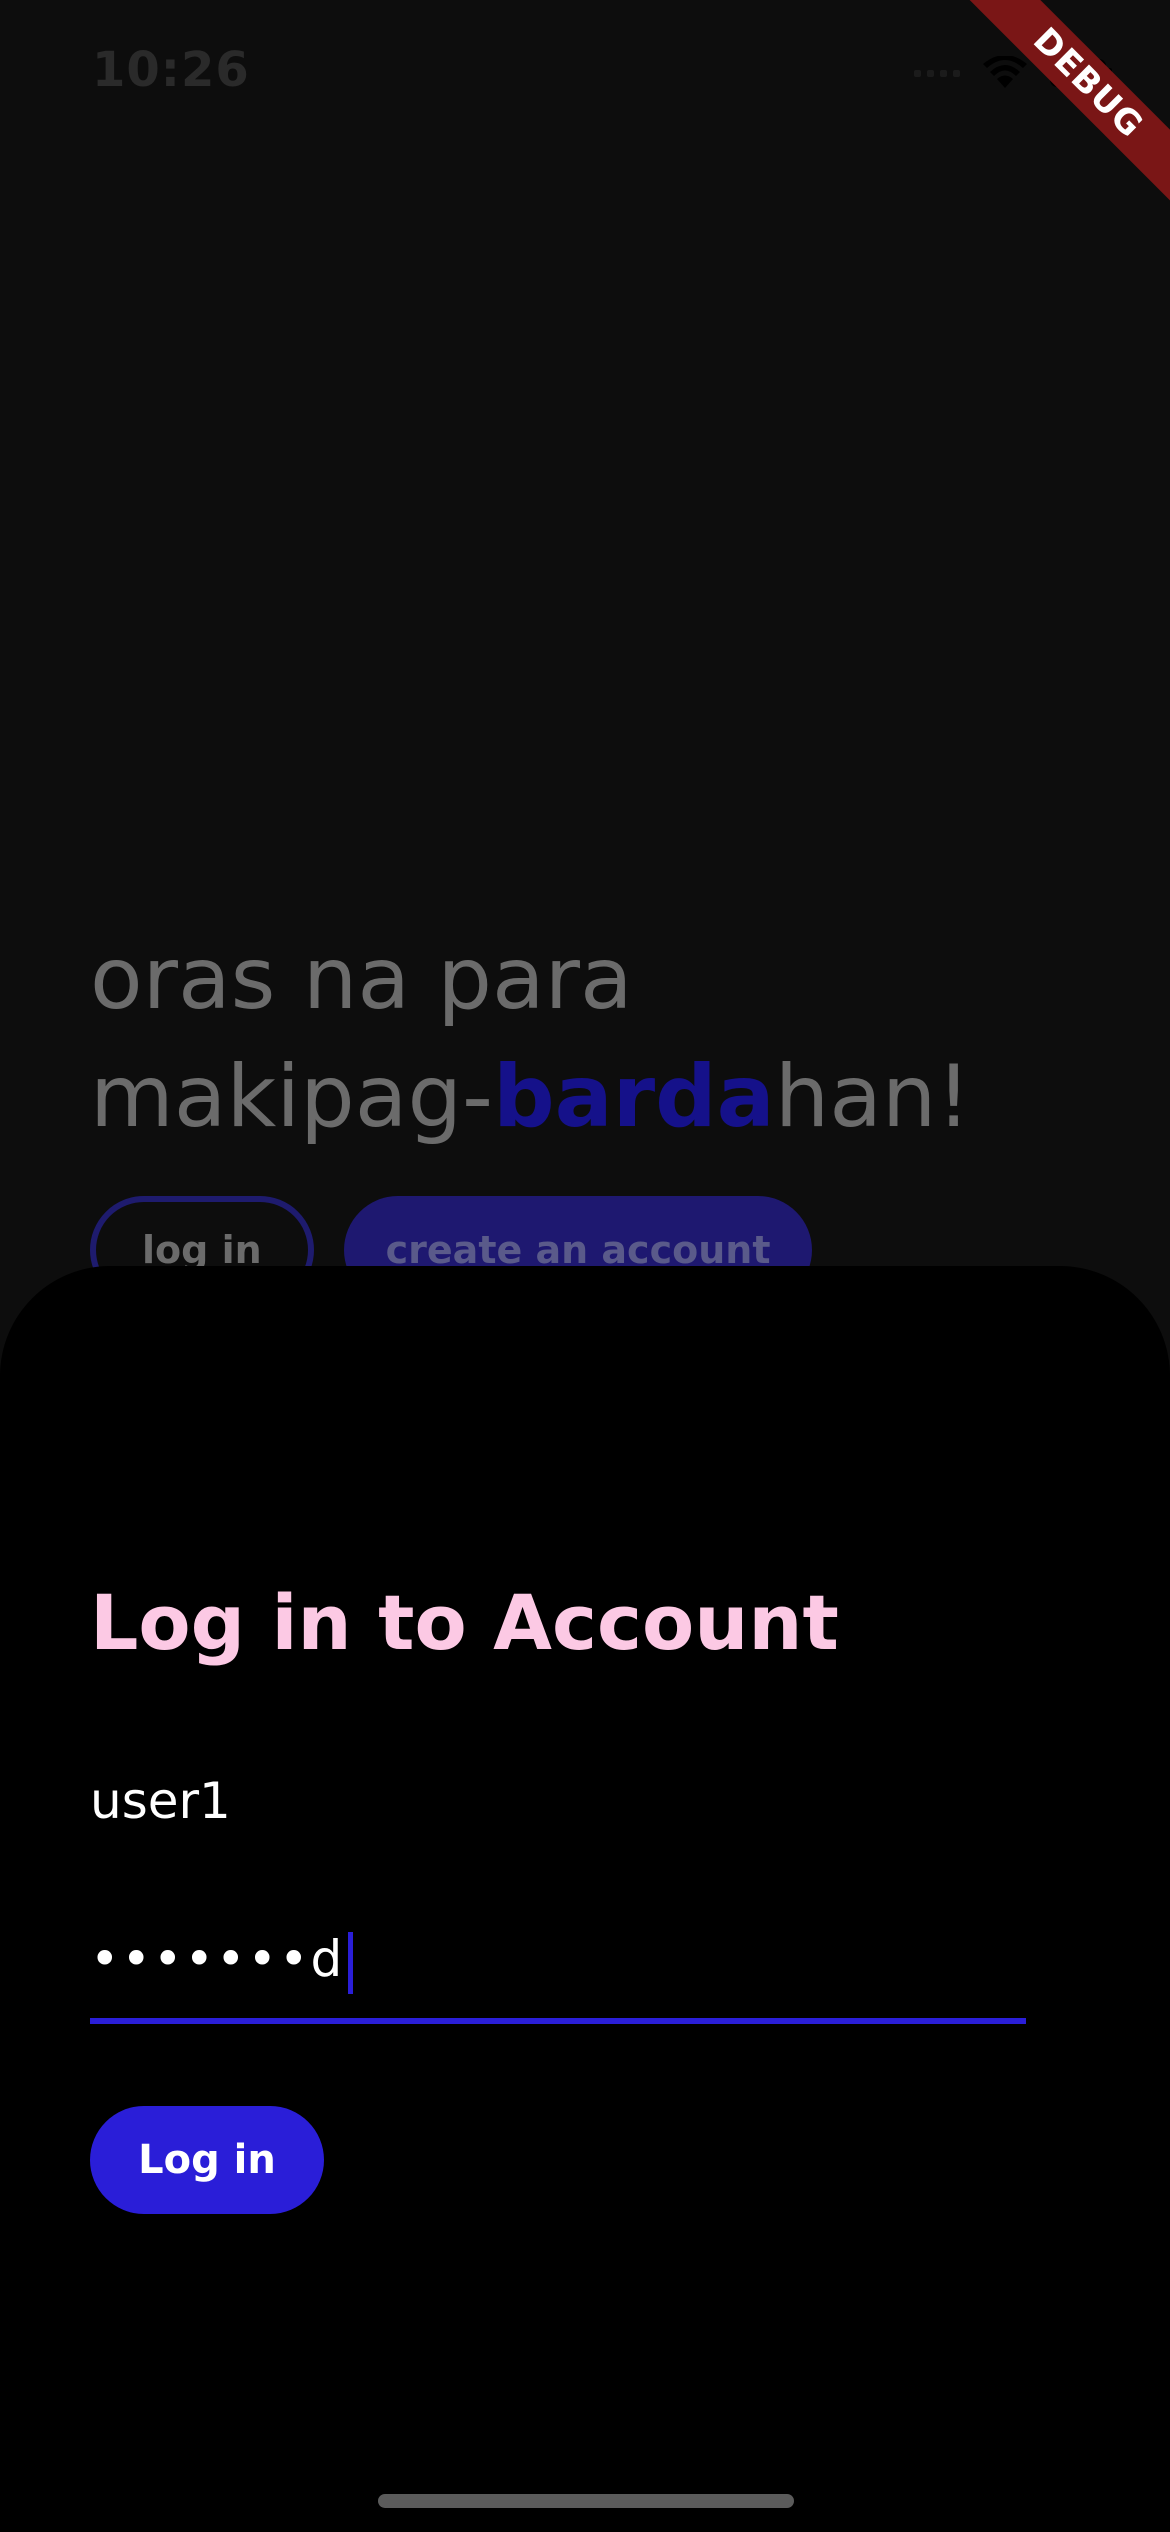 The width and height of the screenshot is (1170, 2532). What do you see at coordinates (171, 70) in the screenshot?
I see `status-time: 10:26` at bounding box center [171, 70].